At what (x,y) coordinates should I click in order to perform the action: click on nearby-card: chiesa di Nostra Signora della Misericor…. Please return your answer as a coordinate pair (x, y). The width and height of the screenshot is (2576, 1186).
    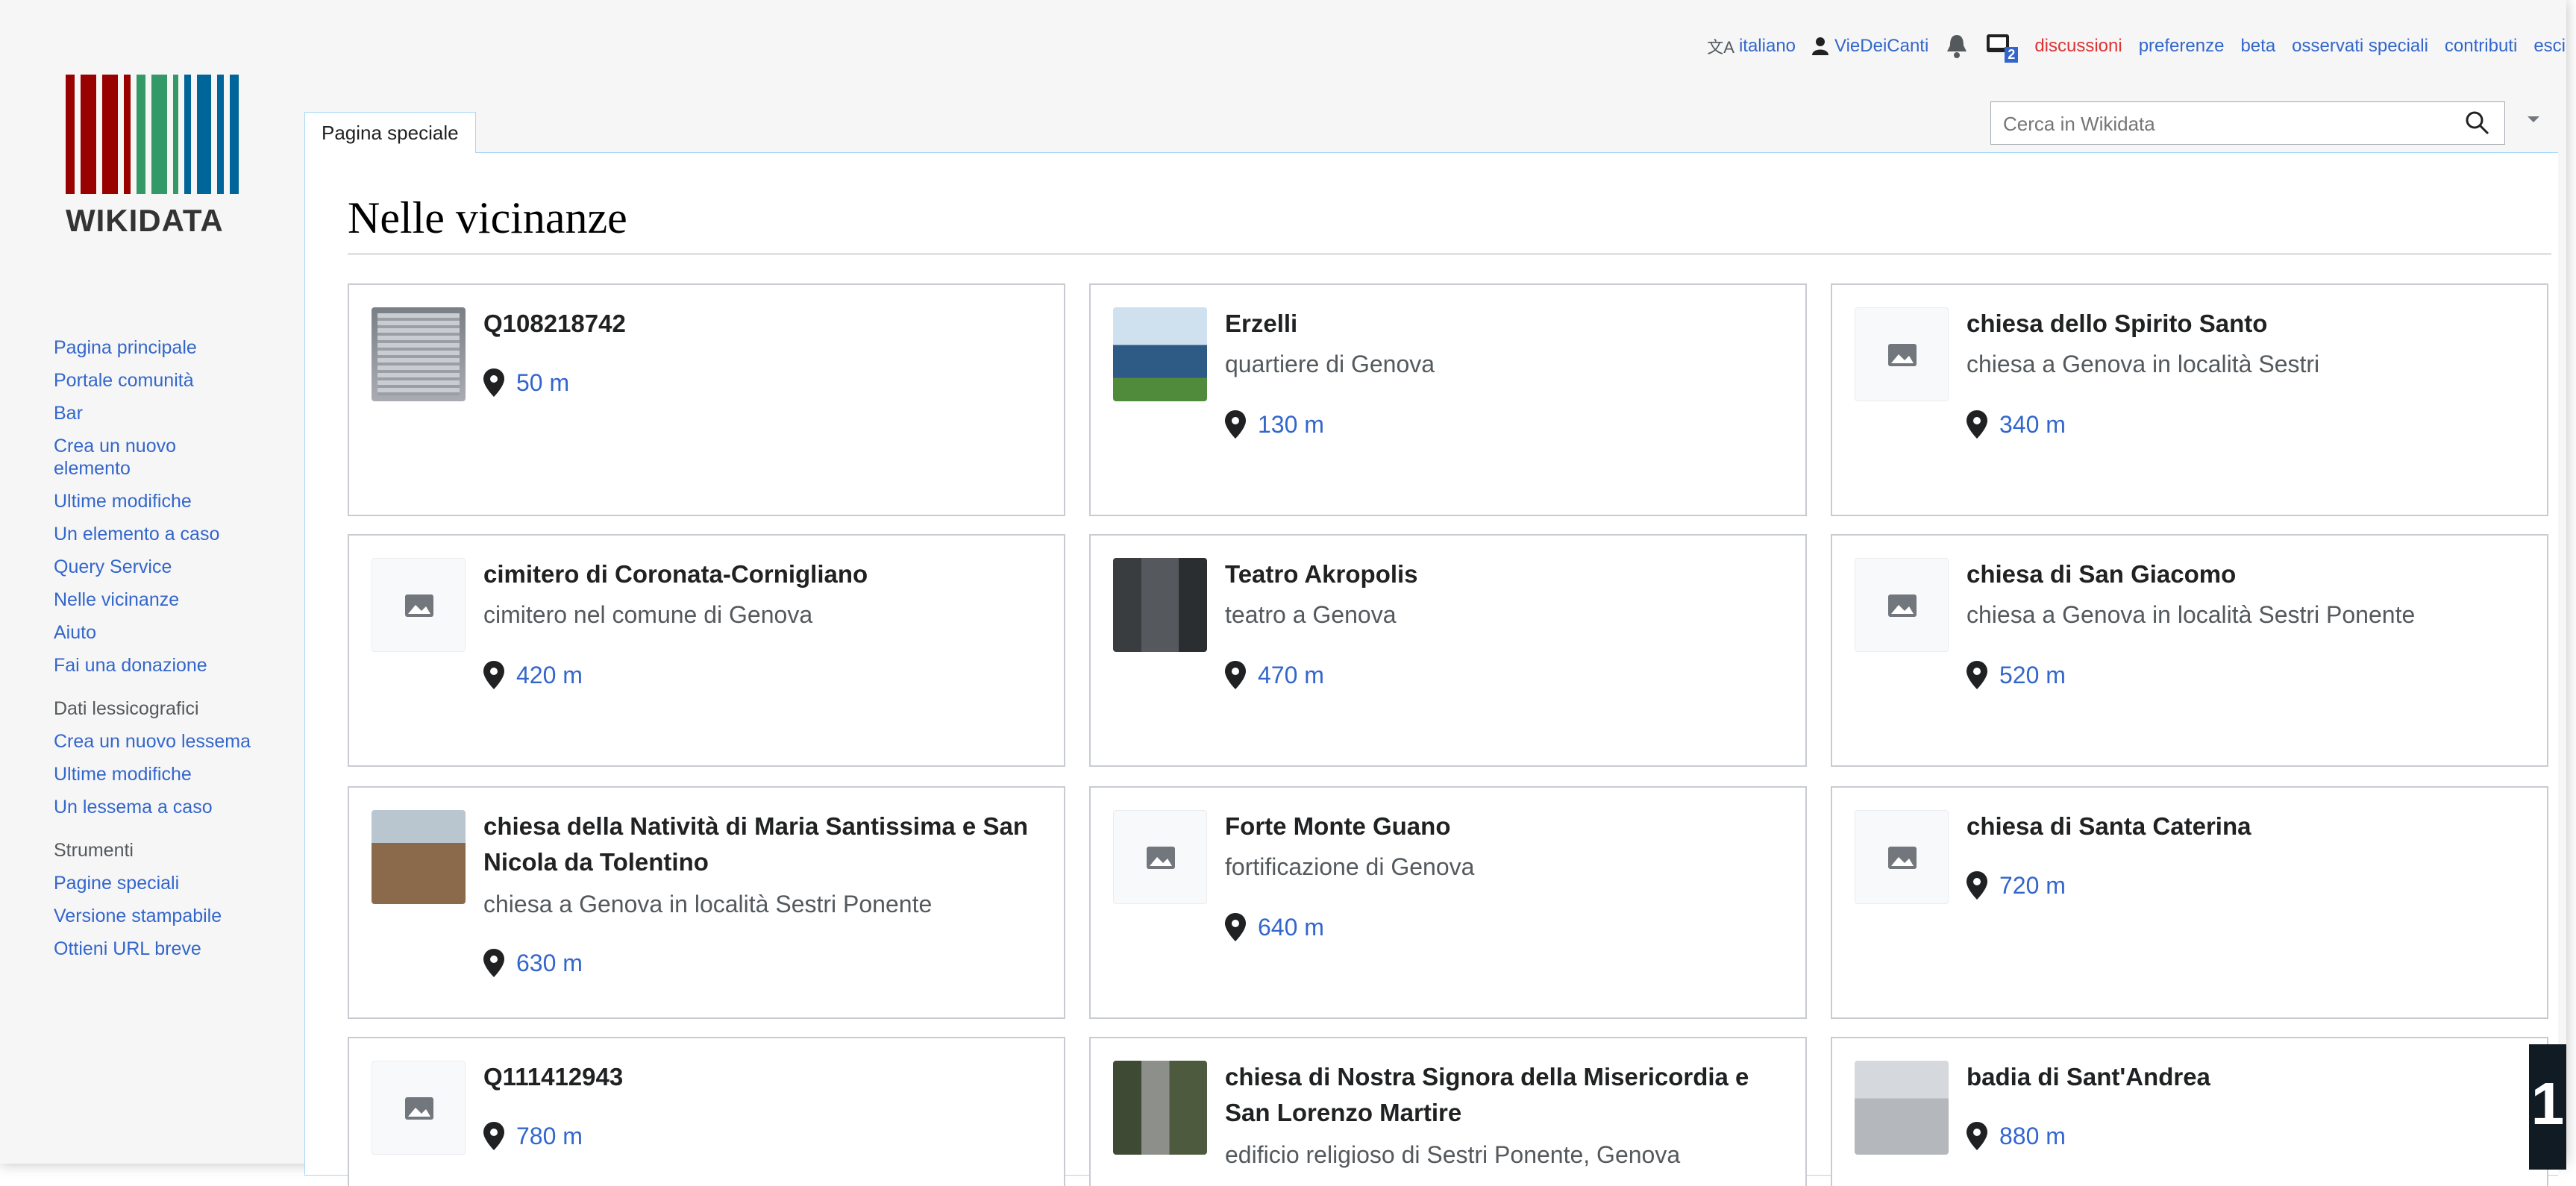
    Looking at the image, I should click on (1448, 1111).